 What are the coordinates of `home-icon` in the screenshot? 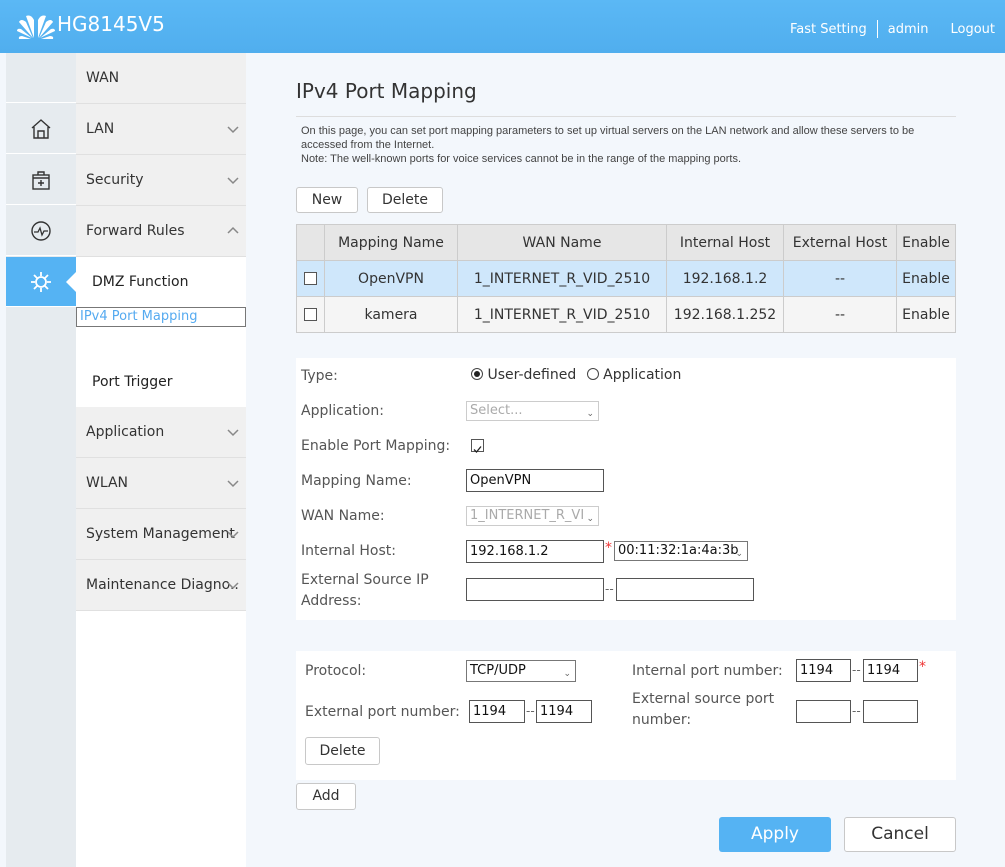 It's located at (41, 128).